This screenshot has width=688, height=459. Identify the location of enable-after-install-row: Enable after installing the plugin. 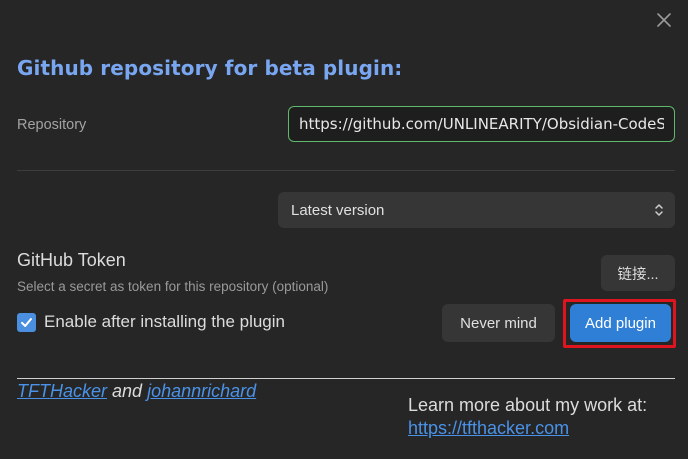
(151, 322).